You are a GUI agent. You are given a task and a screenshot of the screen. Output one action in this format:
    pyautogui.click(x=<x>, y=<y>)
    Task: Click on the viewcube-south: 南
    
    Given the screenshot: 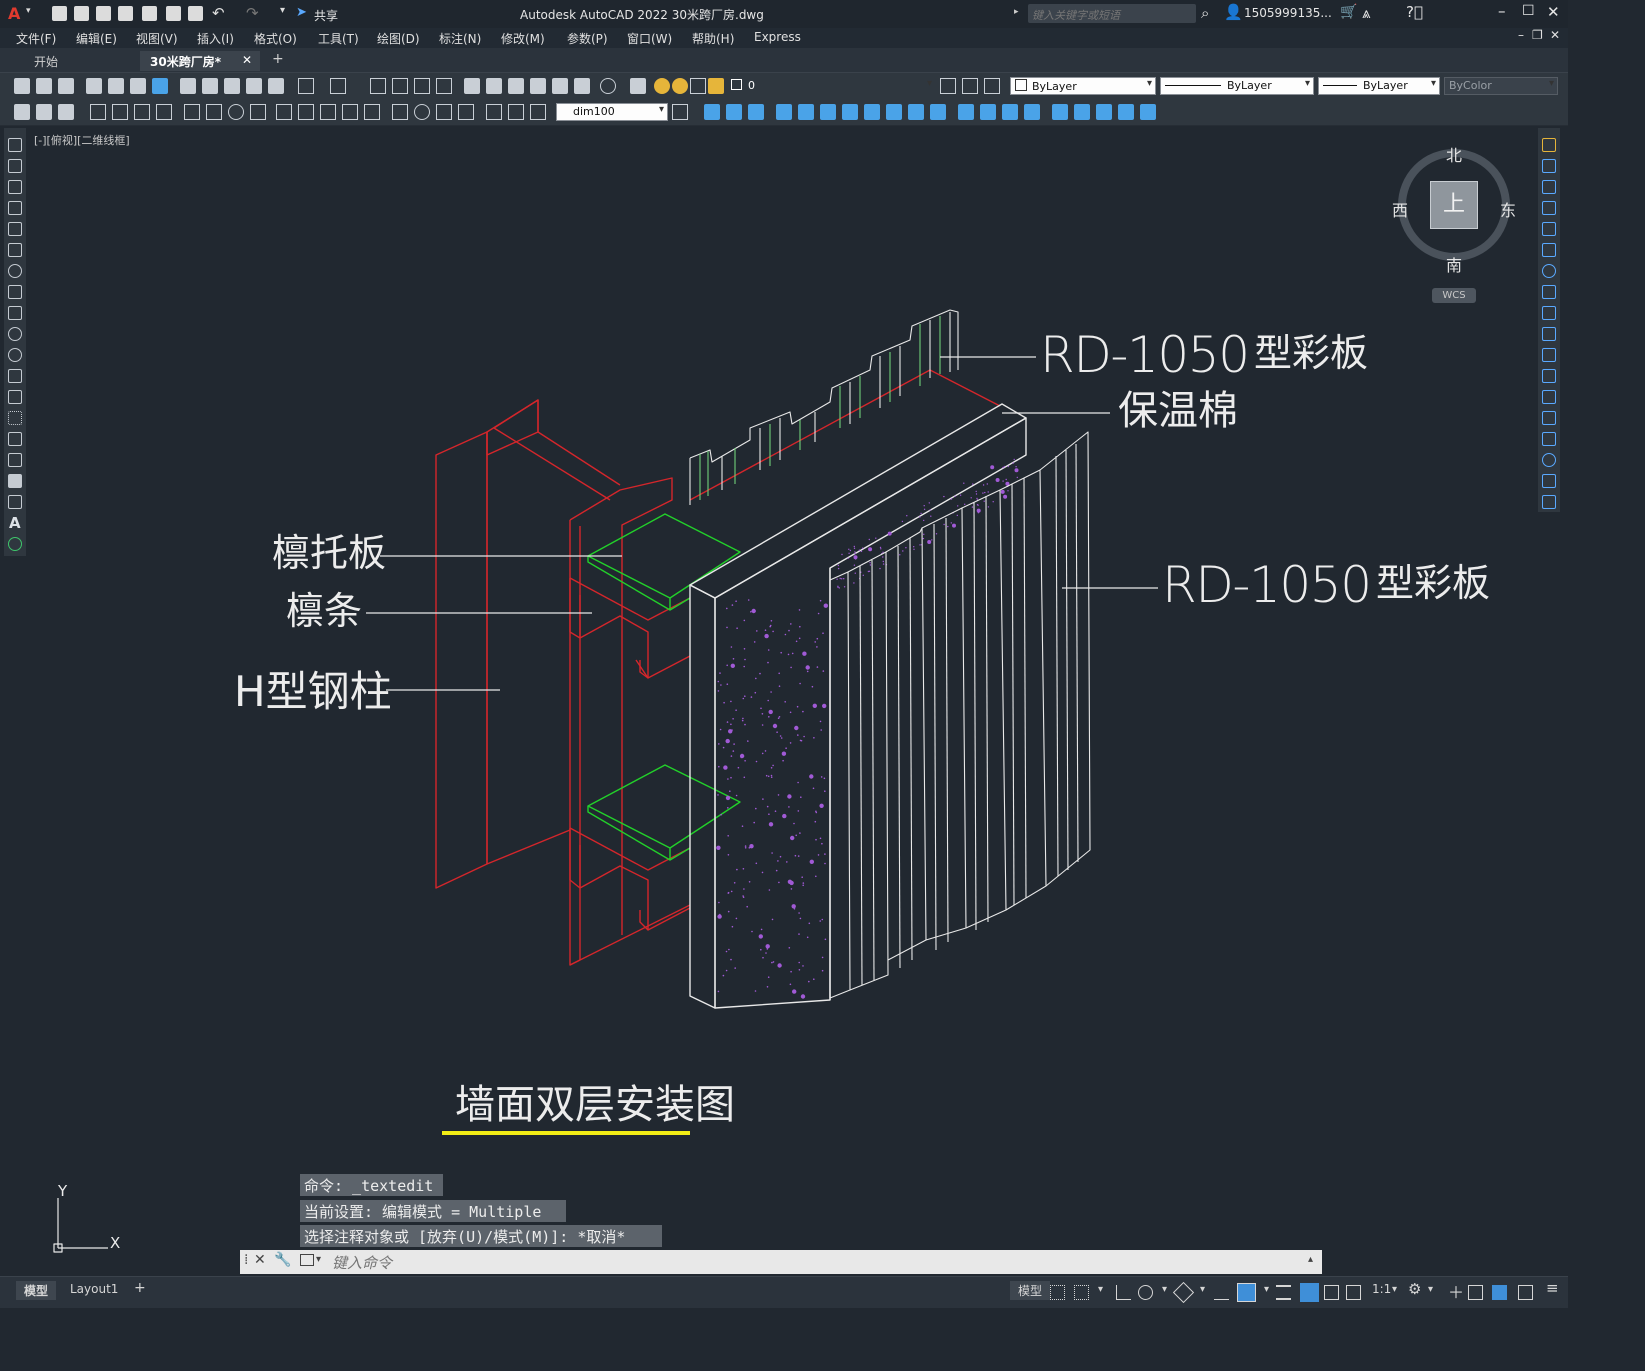 What is the action you would take?
    pyautogui.click(x=1454, y=264)
    